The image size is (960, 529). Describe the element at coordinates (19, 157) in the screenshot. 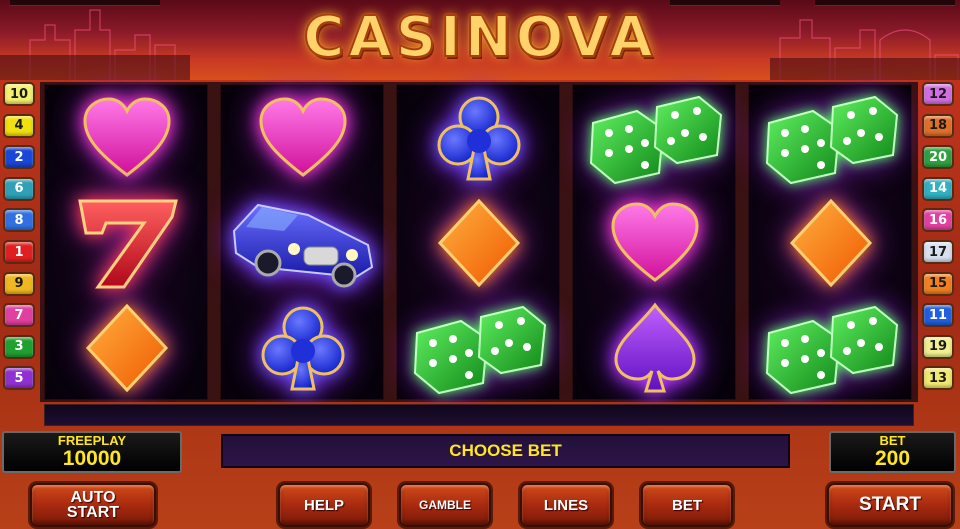

I see `payline-badge: 2` at that location.